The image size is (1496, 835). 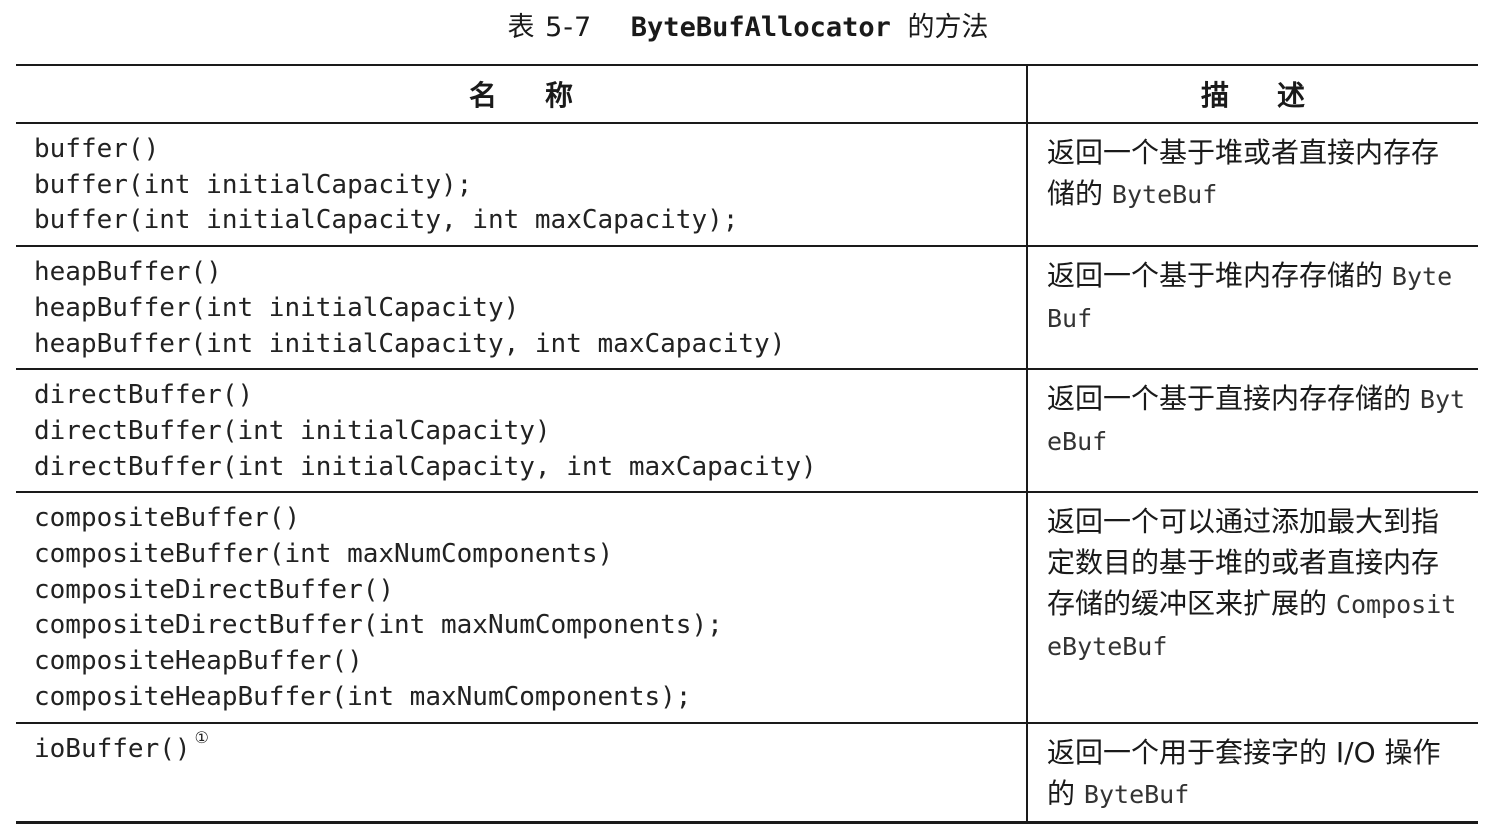 What do you see at coordinates (1256, 420) in the screenshot?
I see `description-text: 返回一个基于直接内存存储的 ByteBuf` at bounding box center [1256, 420].